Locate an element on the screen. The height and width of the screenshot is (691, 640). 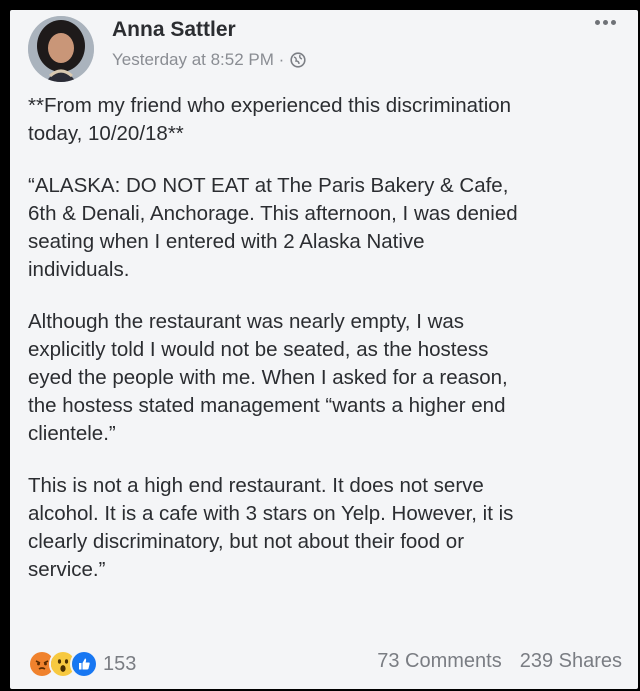
reaction-count: 153 is located at coordinates (119, 664).